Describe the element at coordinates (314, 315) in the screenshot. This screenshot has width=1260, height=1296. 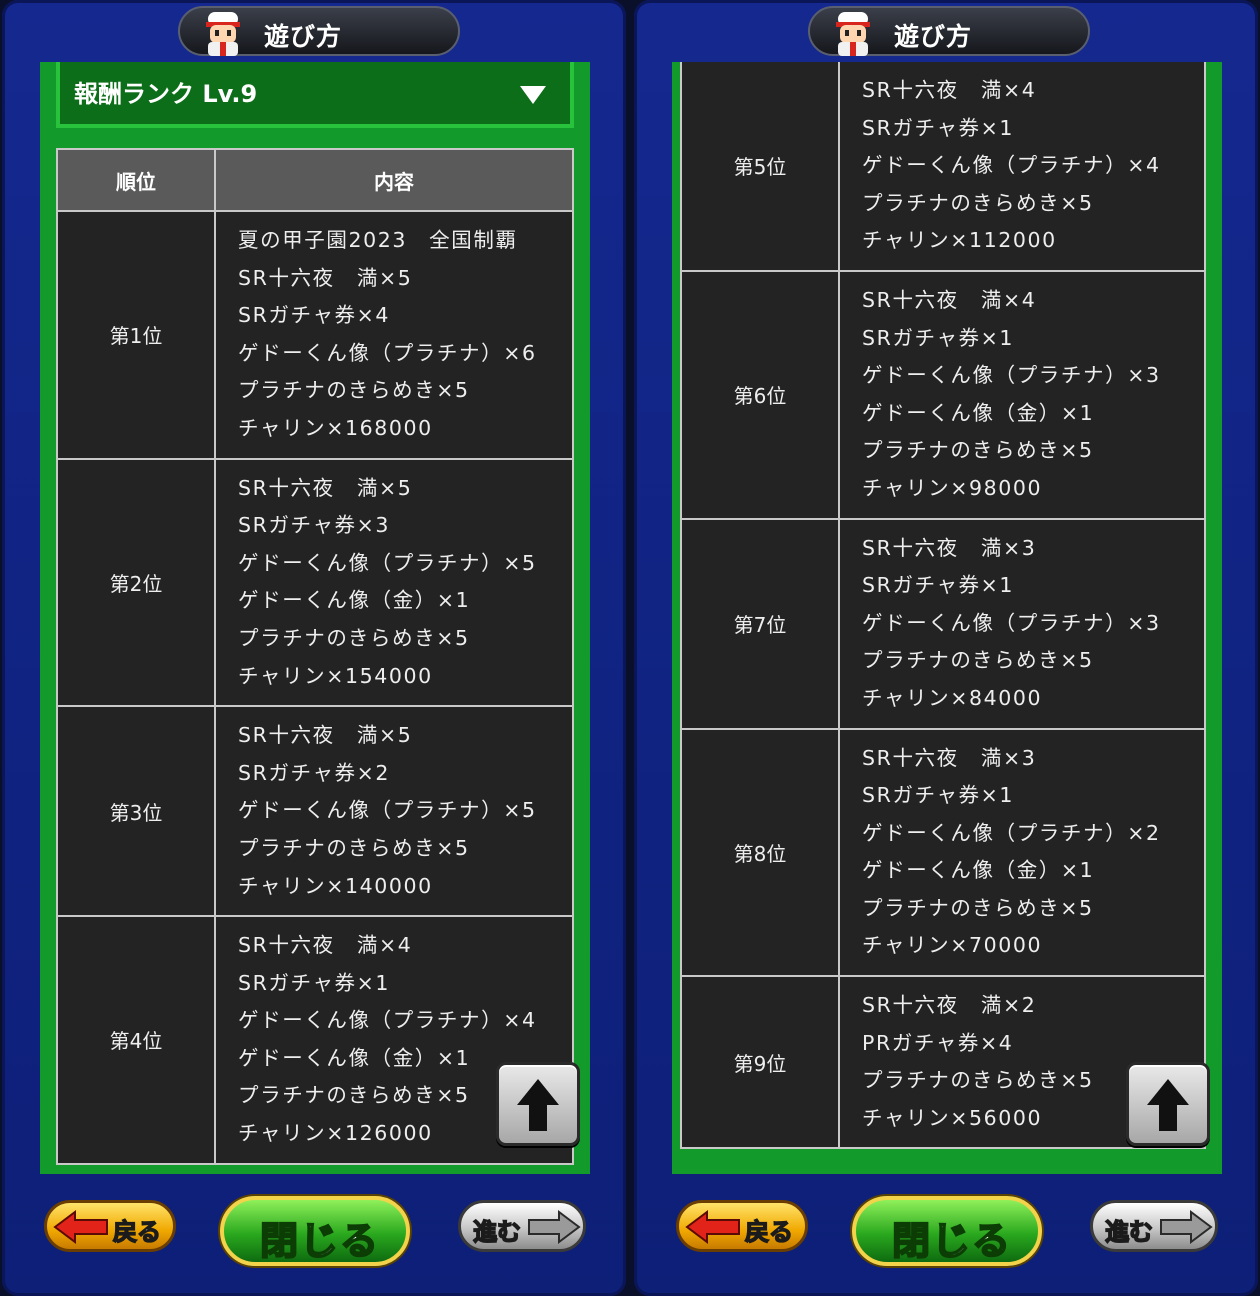
I see `reward-item: SRガチャ券×4` at that location.